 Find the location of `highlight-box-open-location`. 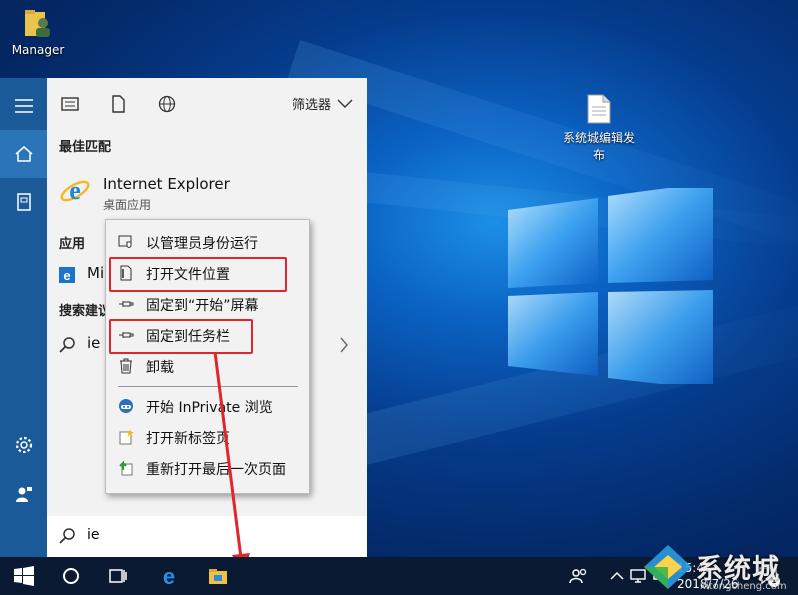

highlight-box-open-location is located at coordinates (198, 274).